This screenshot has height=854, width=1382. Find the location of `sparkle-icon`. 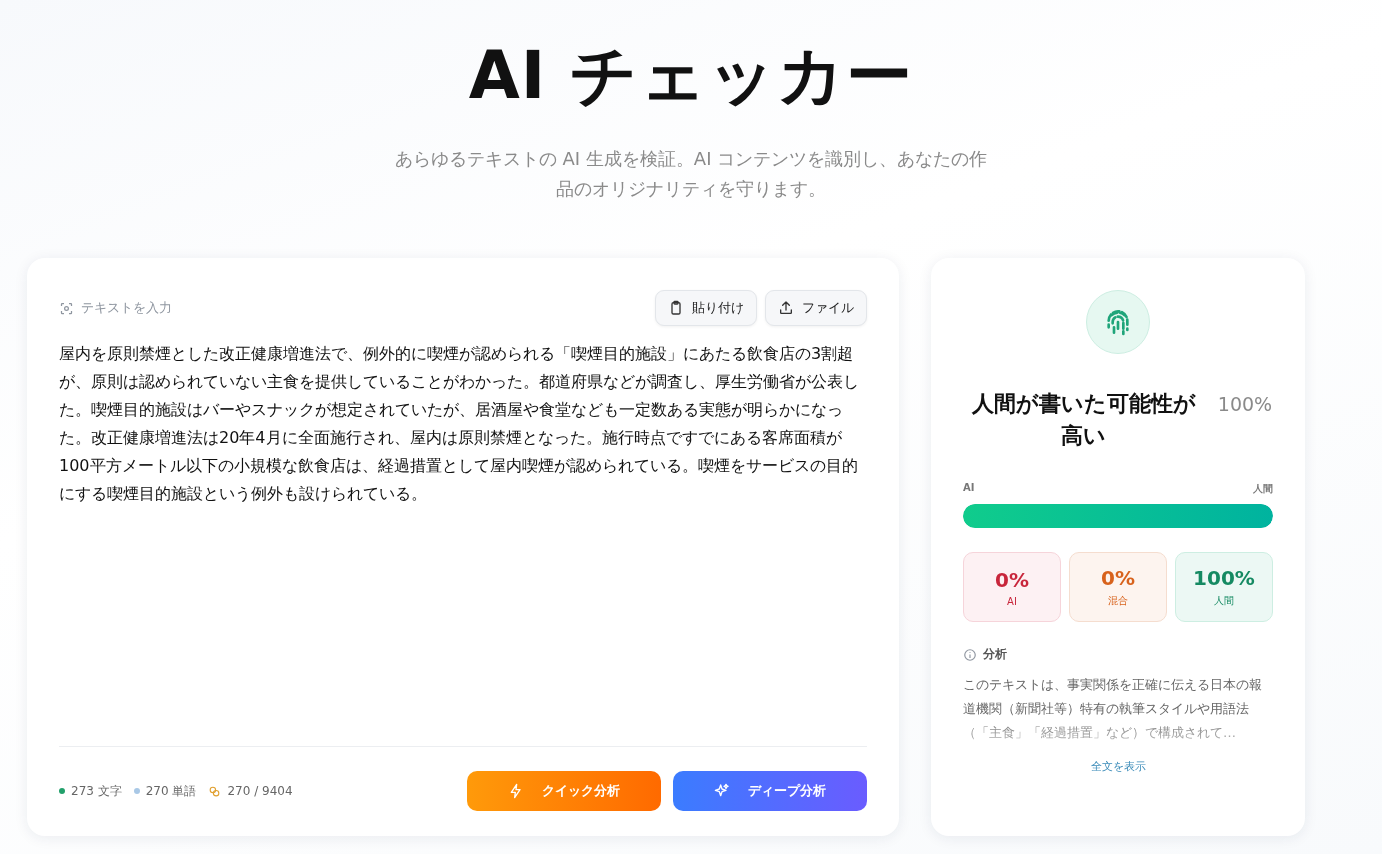

sparkle-icon is located at coordinates (722, 791).